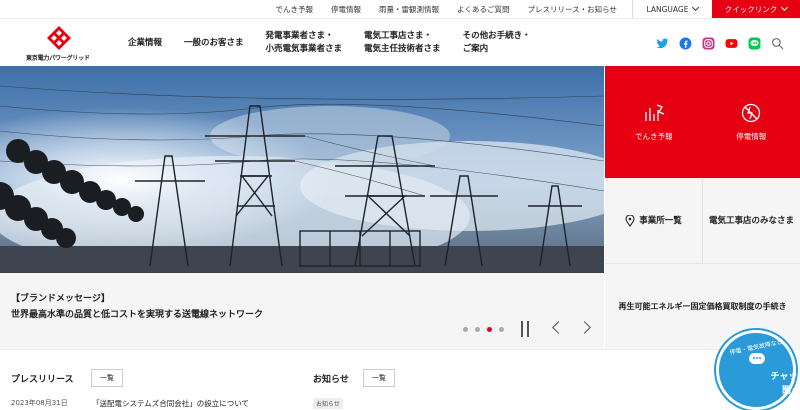  I want to click on instagram-icon, so click(708, 43).